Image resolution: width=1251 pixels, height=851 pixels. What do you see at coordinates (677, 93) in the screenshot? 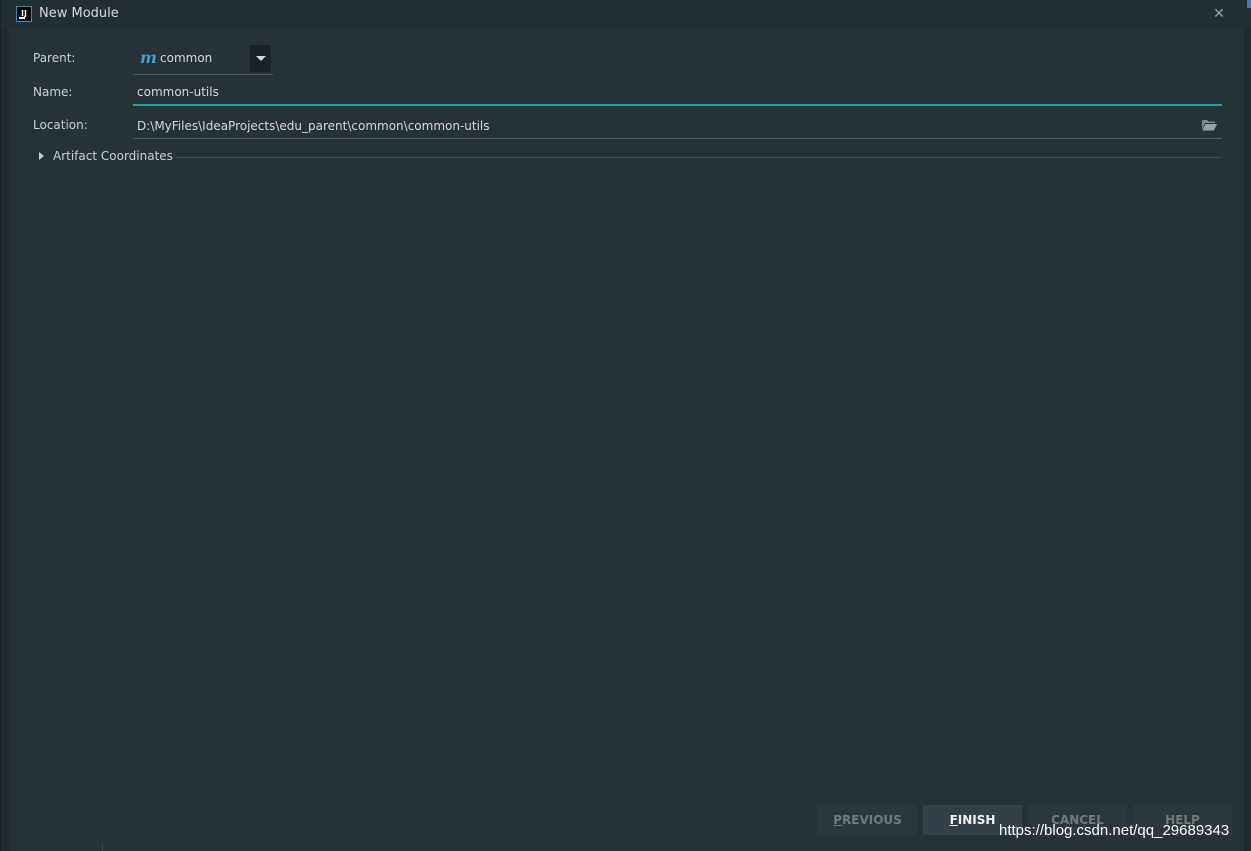
I see `name-field` at bounding box center [677, 93].